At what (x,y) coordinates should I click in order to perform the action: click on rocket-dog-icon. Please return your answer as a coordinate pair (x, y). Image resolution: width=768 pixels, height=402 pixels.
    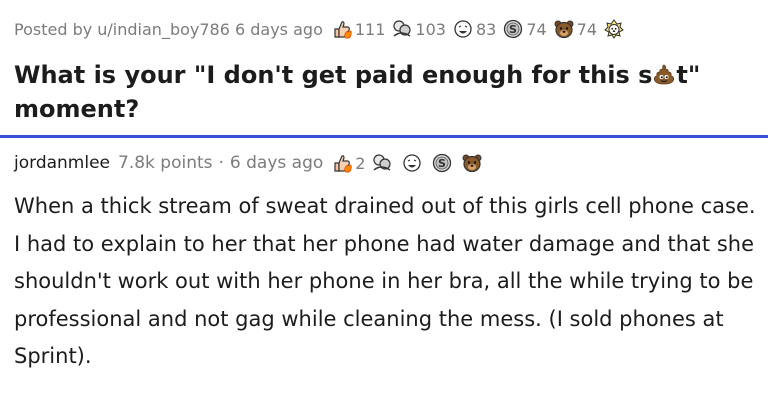
    Looking at the image, I should click on (614, 29).